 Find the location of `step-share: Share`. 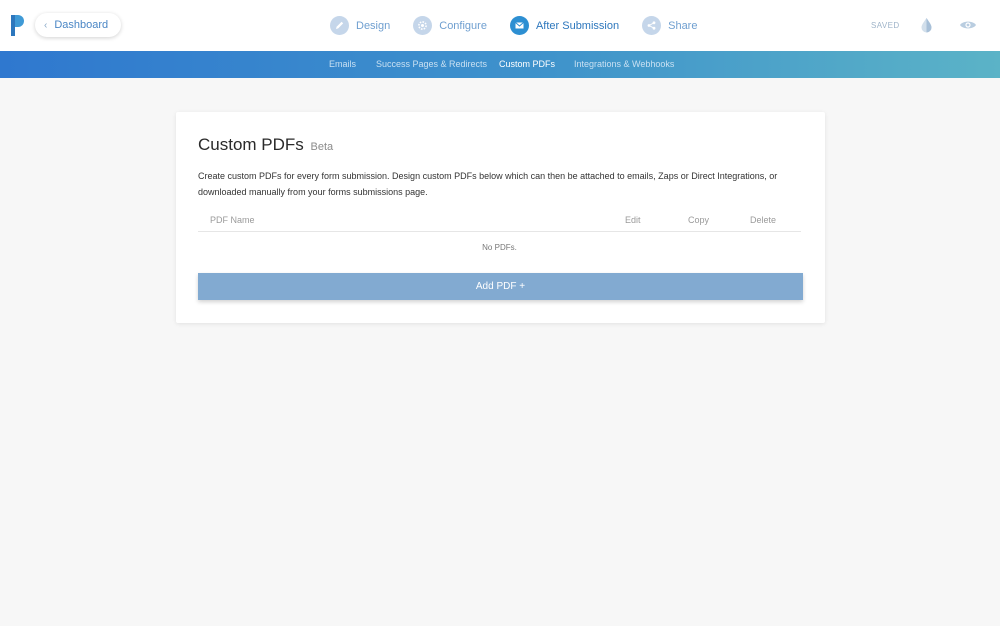

step-share: Share is located at coordinates (669, 25).